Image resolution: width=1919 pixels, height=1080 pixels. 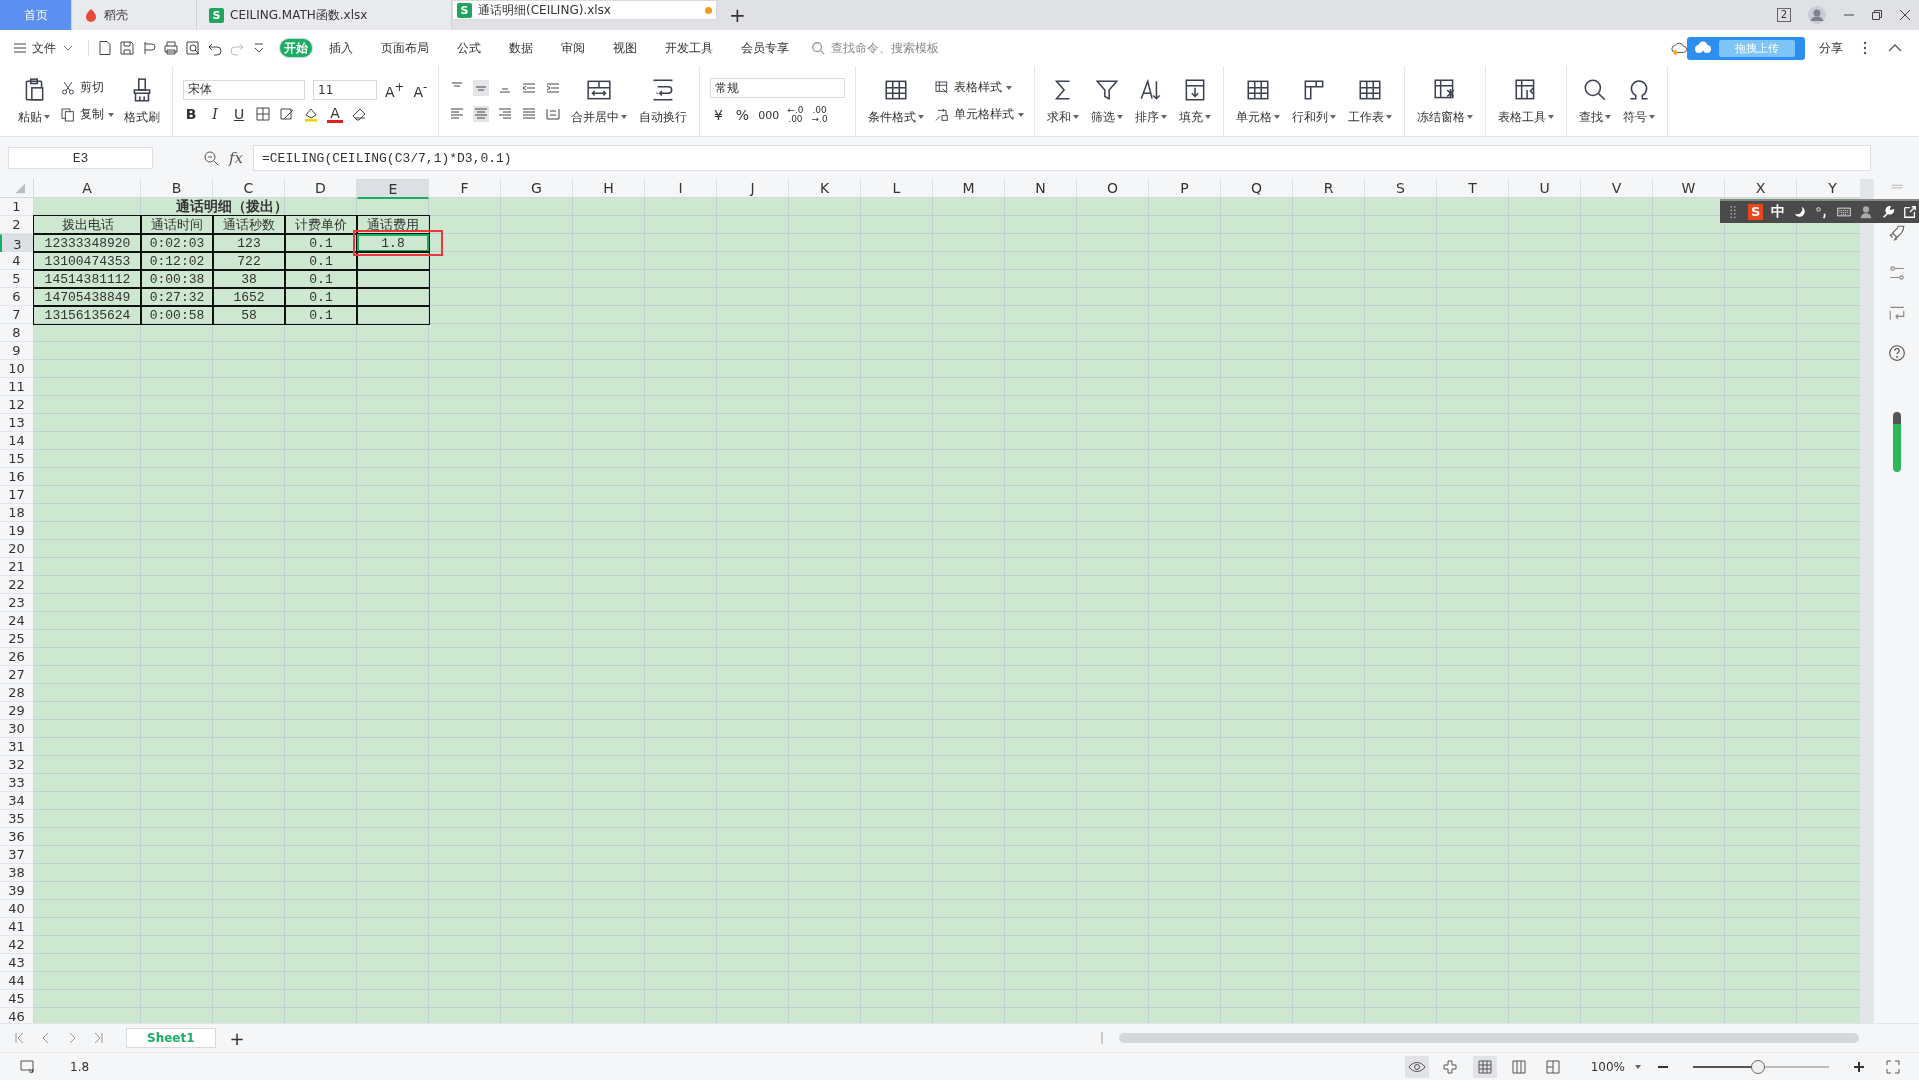 What do you see at coordinates (44, 48) in the screenshot?
I see `file-menu: 文件` at bounding box center [44, 48].